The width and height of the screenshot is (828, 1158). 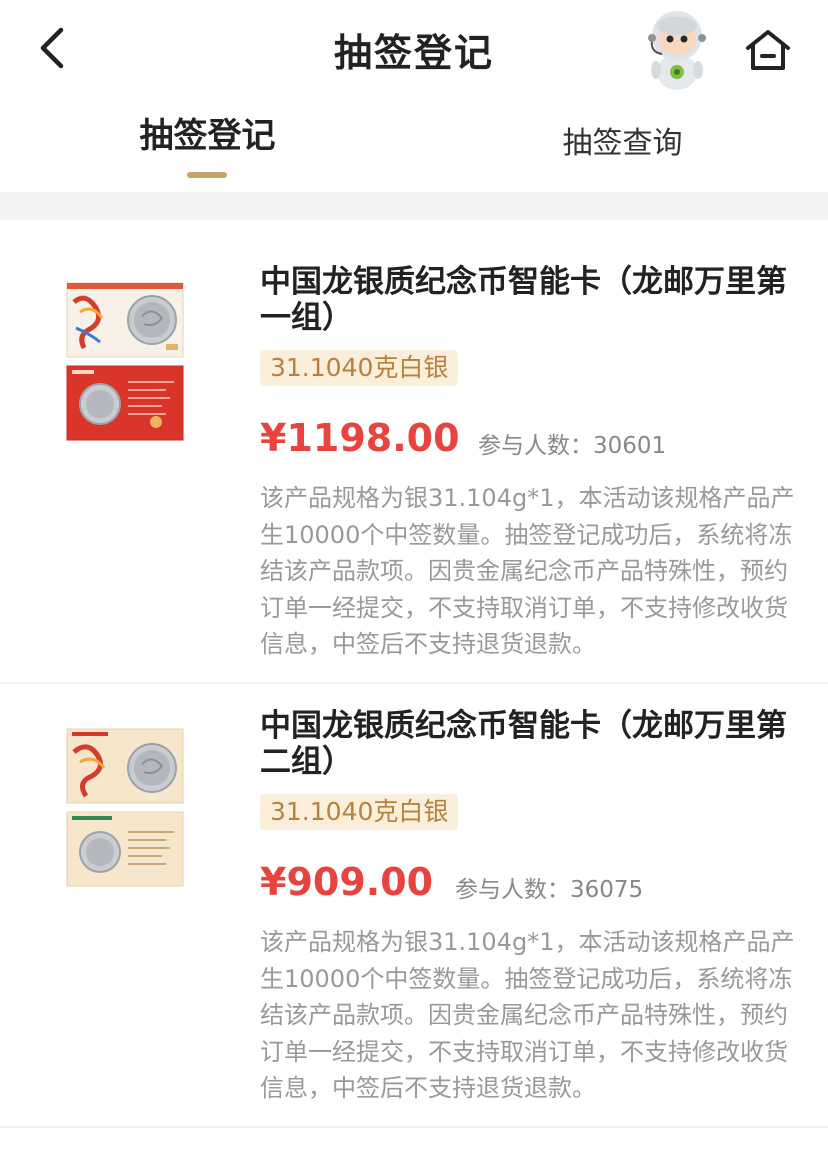 I want to click on product-price: ¥1198.00, so click(x=360, y=438).